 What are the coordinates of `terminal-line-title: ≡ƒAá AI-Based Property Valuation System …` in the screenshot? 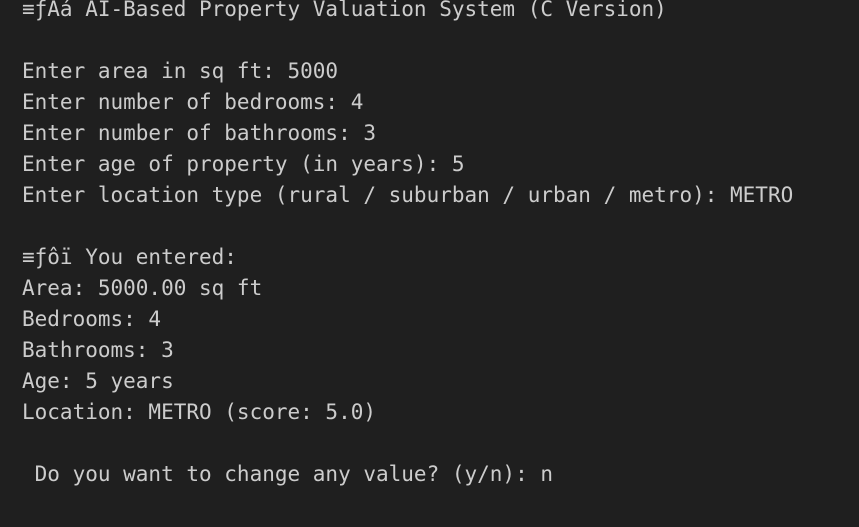 It's located at (344, 10).